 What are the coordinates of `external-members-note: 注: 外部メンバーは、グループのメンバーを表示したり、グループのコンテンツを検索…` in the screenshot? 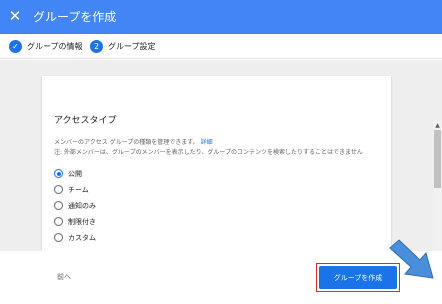 It's located at (208, 152).